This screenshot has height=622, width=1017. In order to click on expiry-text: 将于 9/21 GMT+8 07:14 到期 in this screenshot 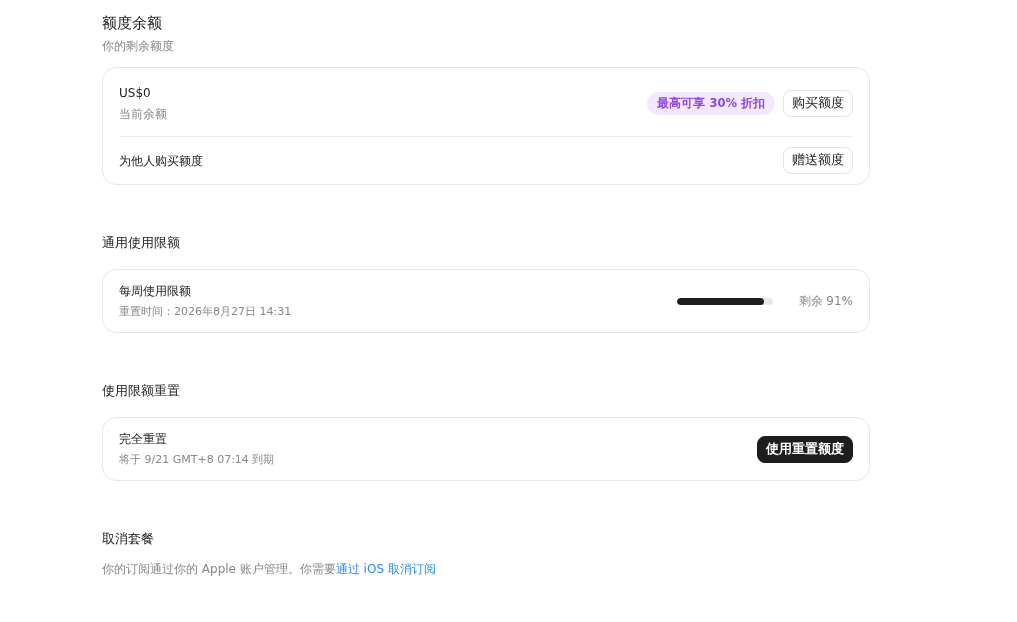, I will do `click(197, 460)`.